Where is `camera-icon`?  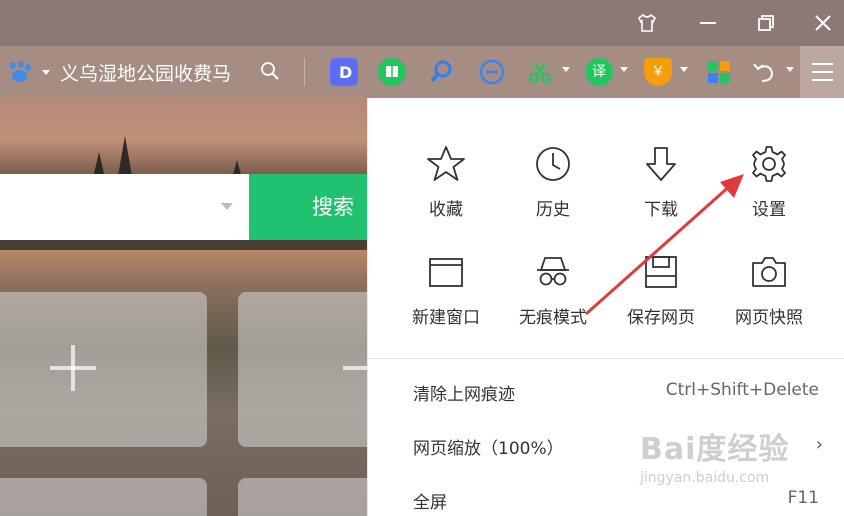
camera-icon is located at coordinates (769, 272).